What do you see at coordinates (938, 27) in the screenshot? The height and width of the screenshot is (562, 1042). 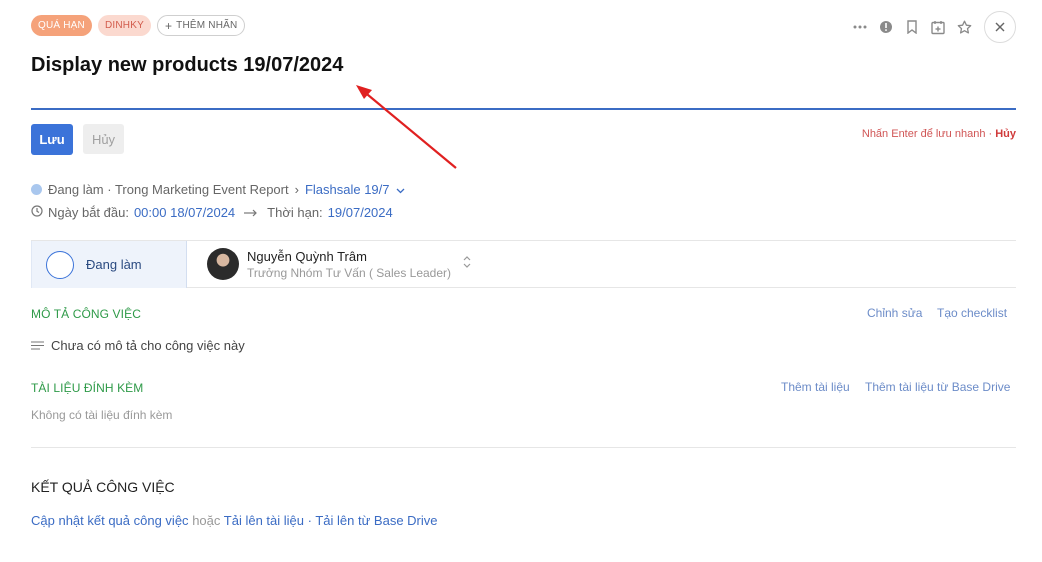 I see `calendar-add-icon` at bounding box center [938, 27].